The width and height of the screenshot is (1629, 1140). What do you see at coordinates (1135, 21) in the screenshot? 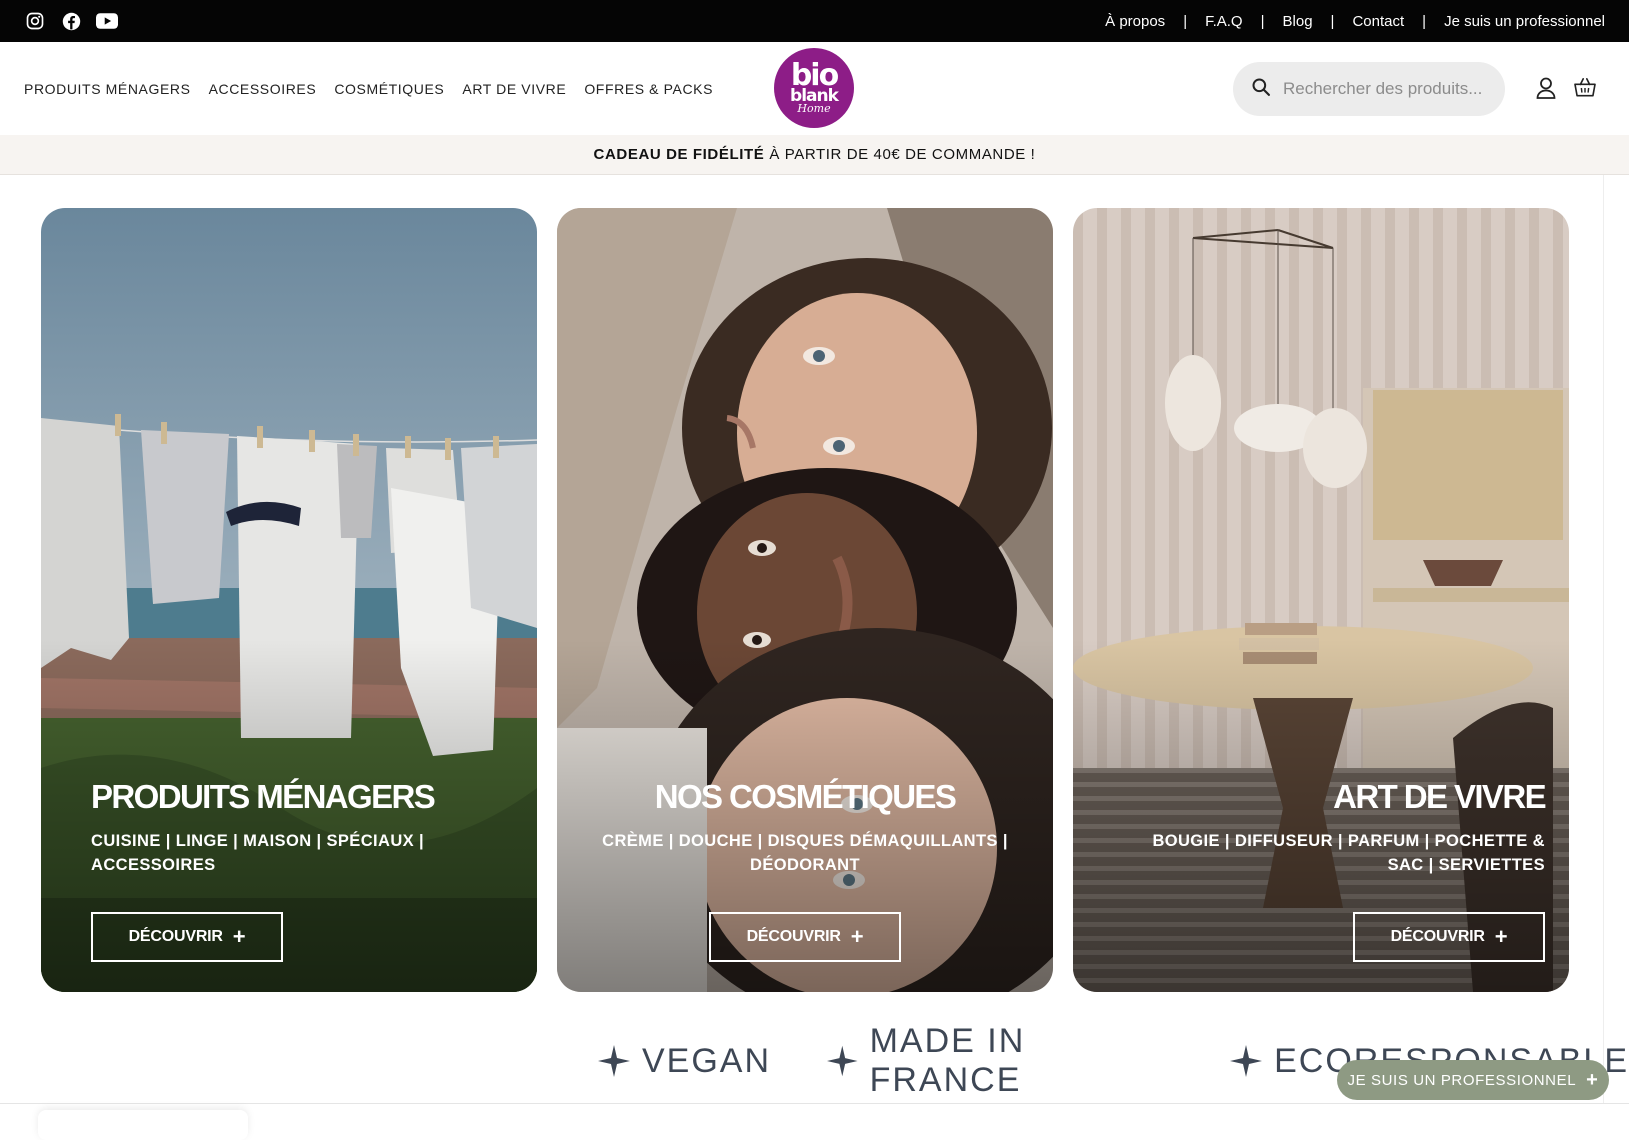
I see `about-link: À propos` at bounding box center [1135, 21].